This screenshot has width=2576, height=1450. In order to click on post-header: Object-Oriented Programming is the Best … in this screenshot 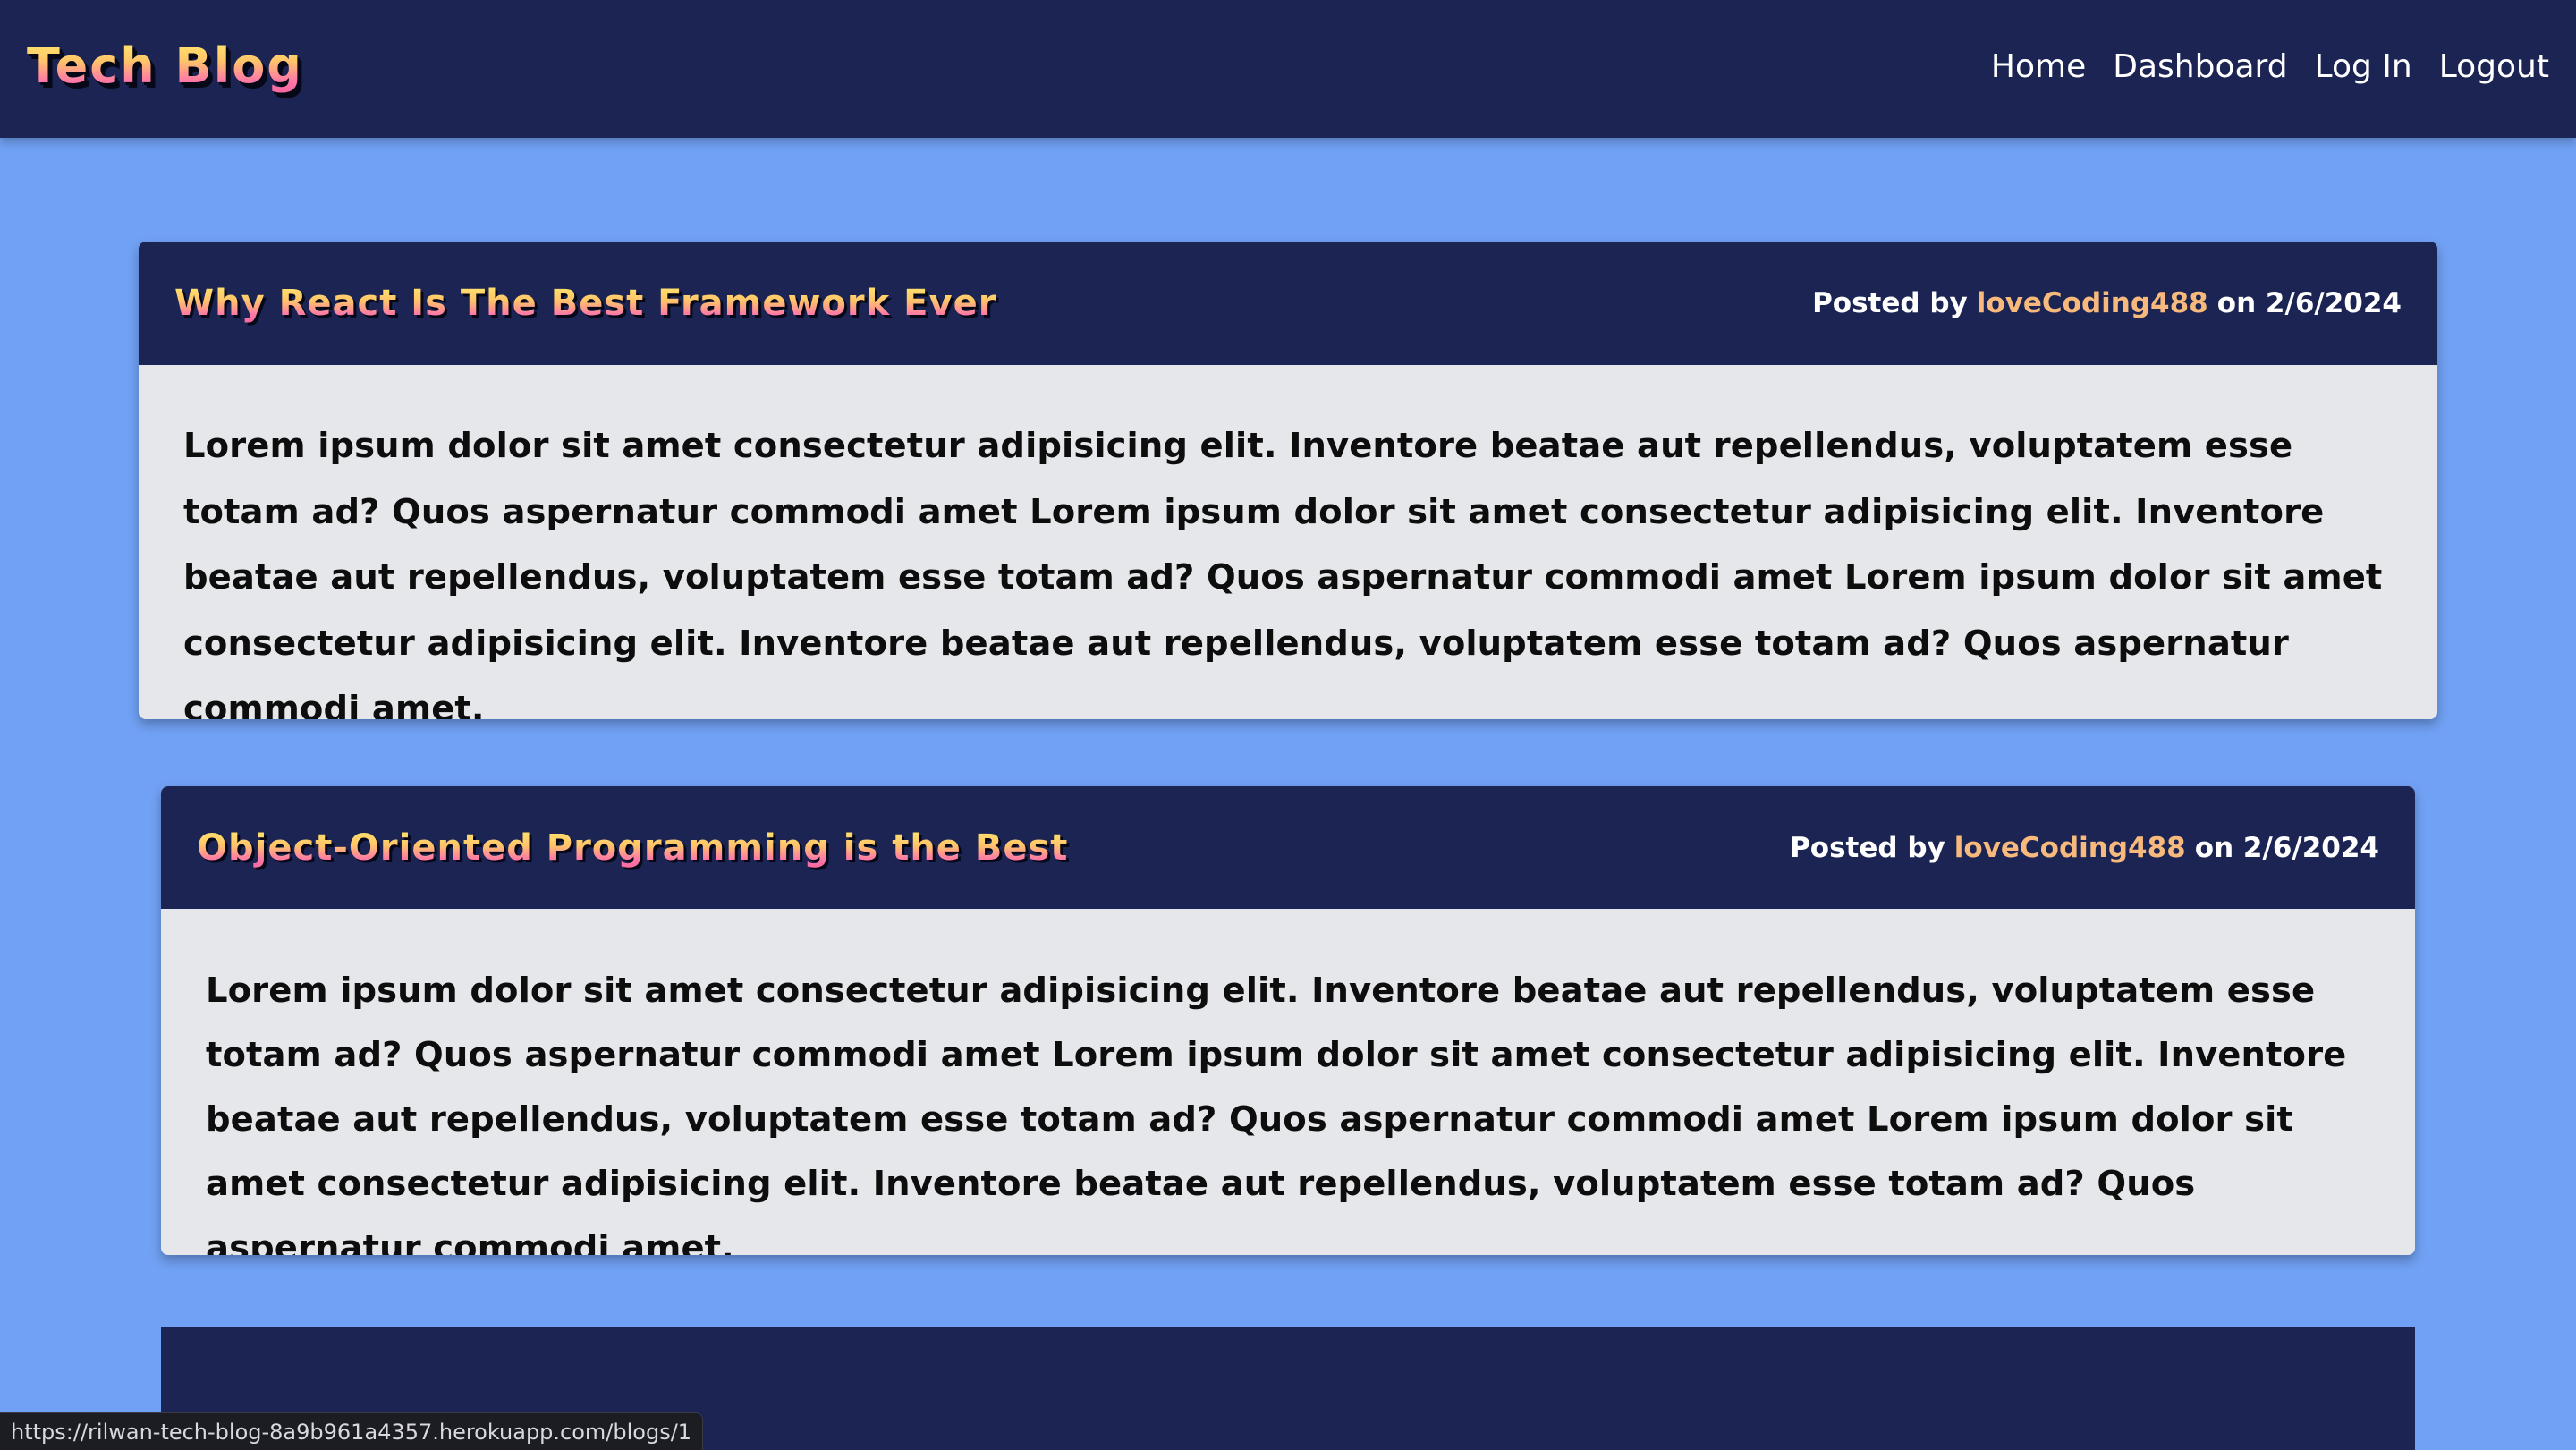, I will do `click(1288, 847)`.